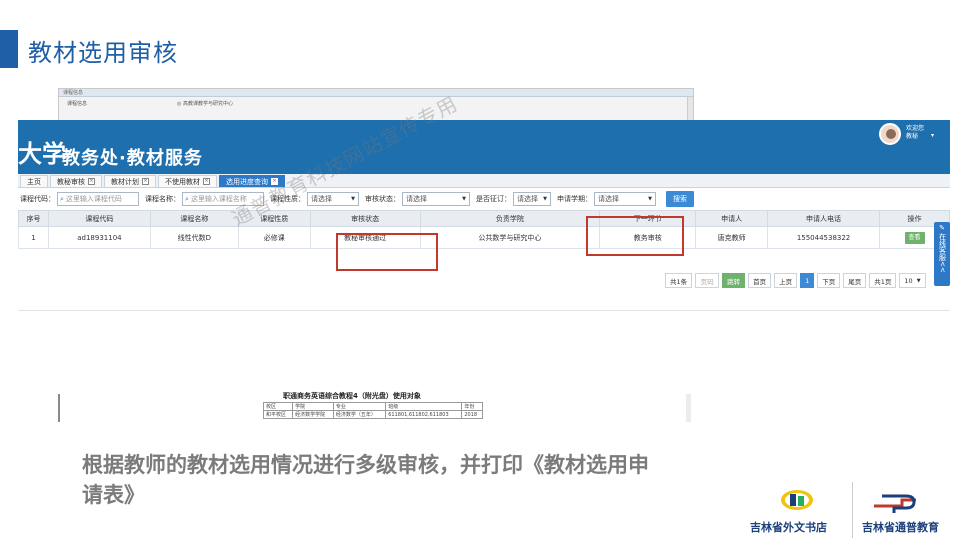  Describe the element at coordinates (9, 49) in the screenshot. I see `slide-title-accent` at that location.